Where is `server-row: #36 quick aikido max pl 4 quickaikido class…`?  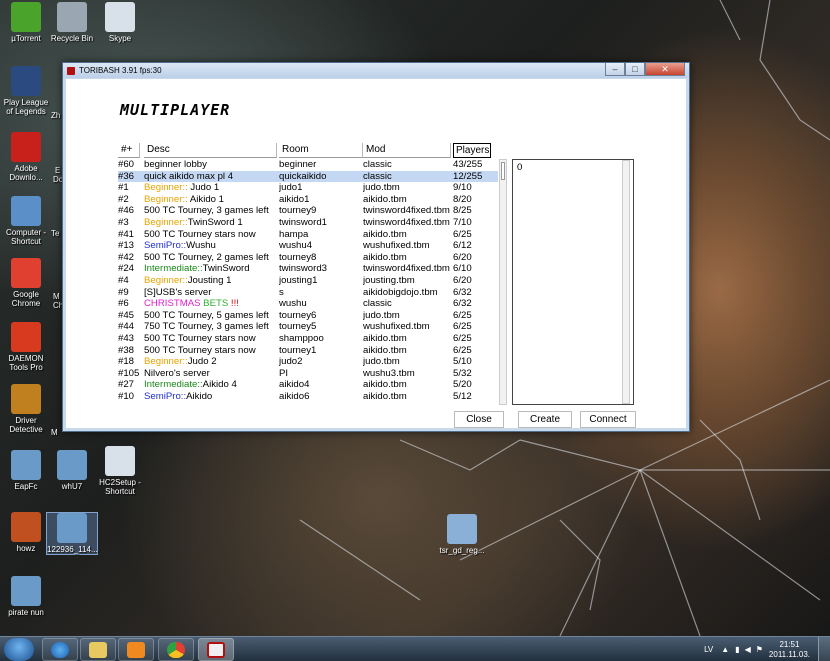 server-row: #36 quick aikido max pl 4 quickaikido class… is located at coordinates (308, 176).